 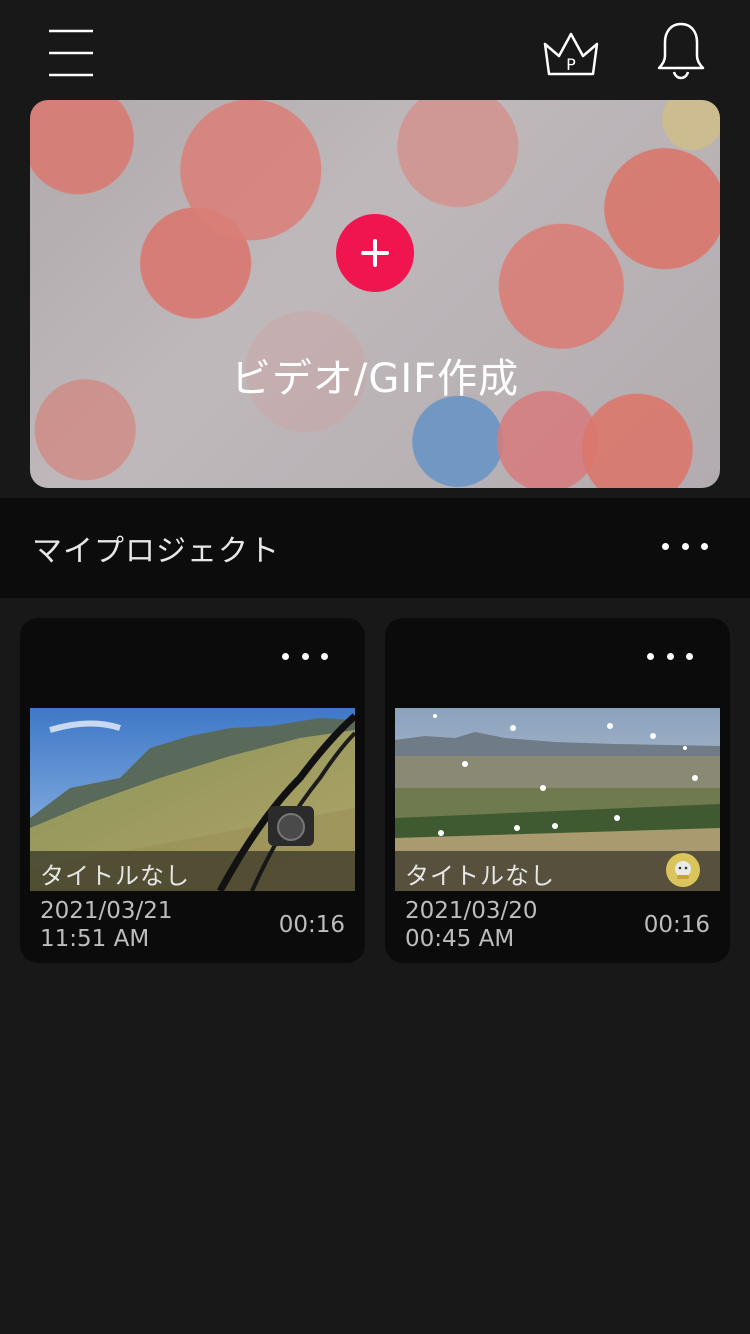 I want to click on create-video-label: ビデオ/GIF作成, so click(x=375, y=379).